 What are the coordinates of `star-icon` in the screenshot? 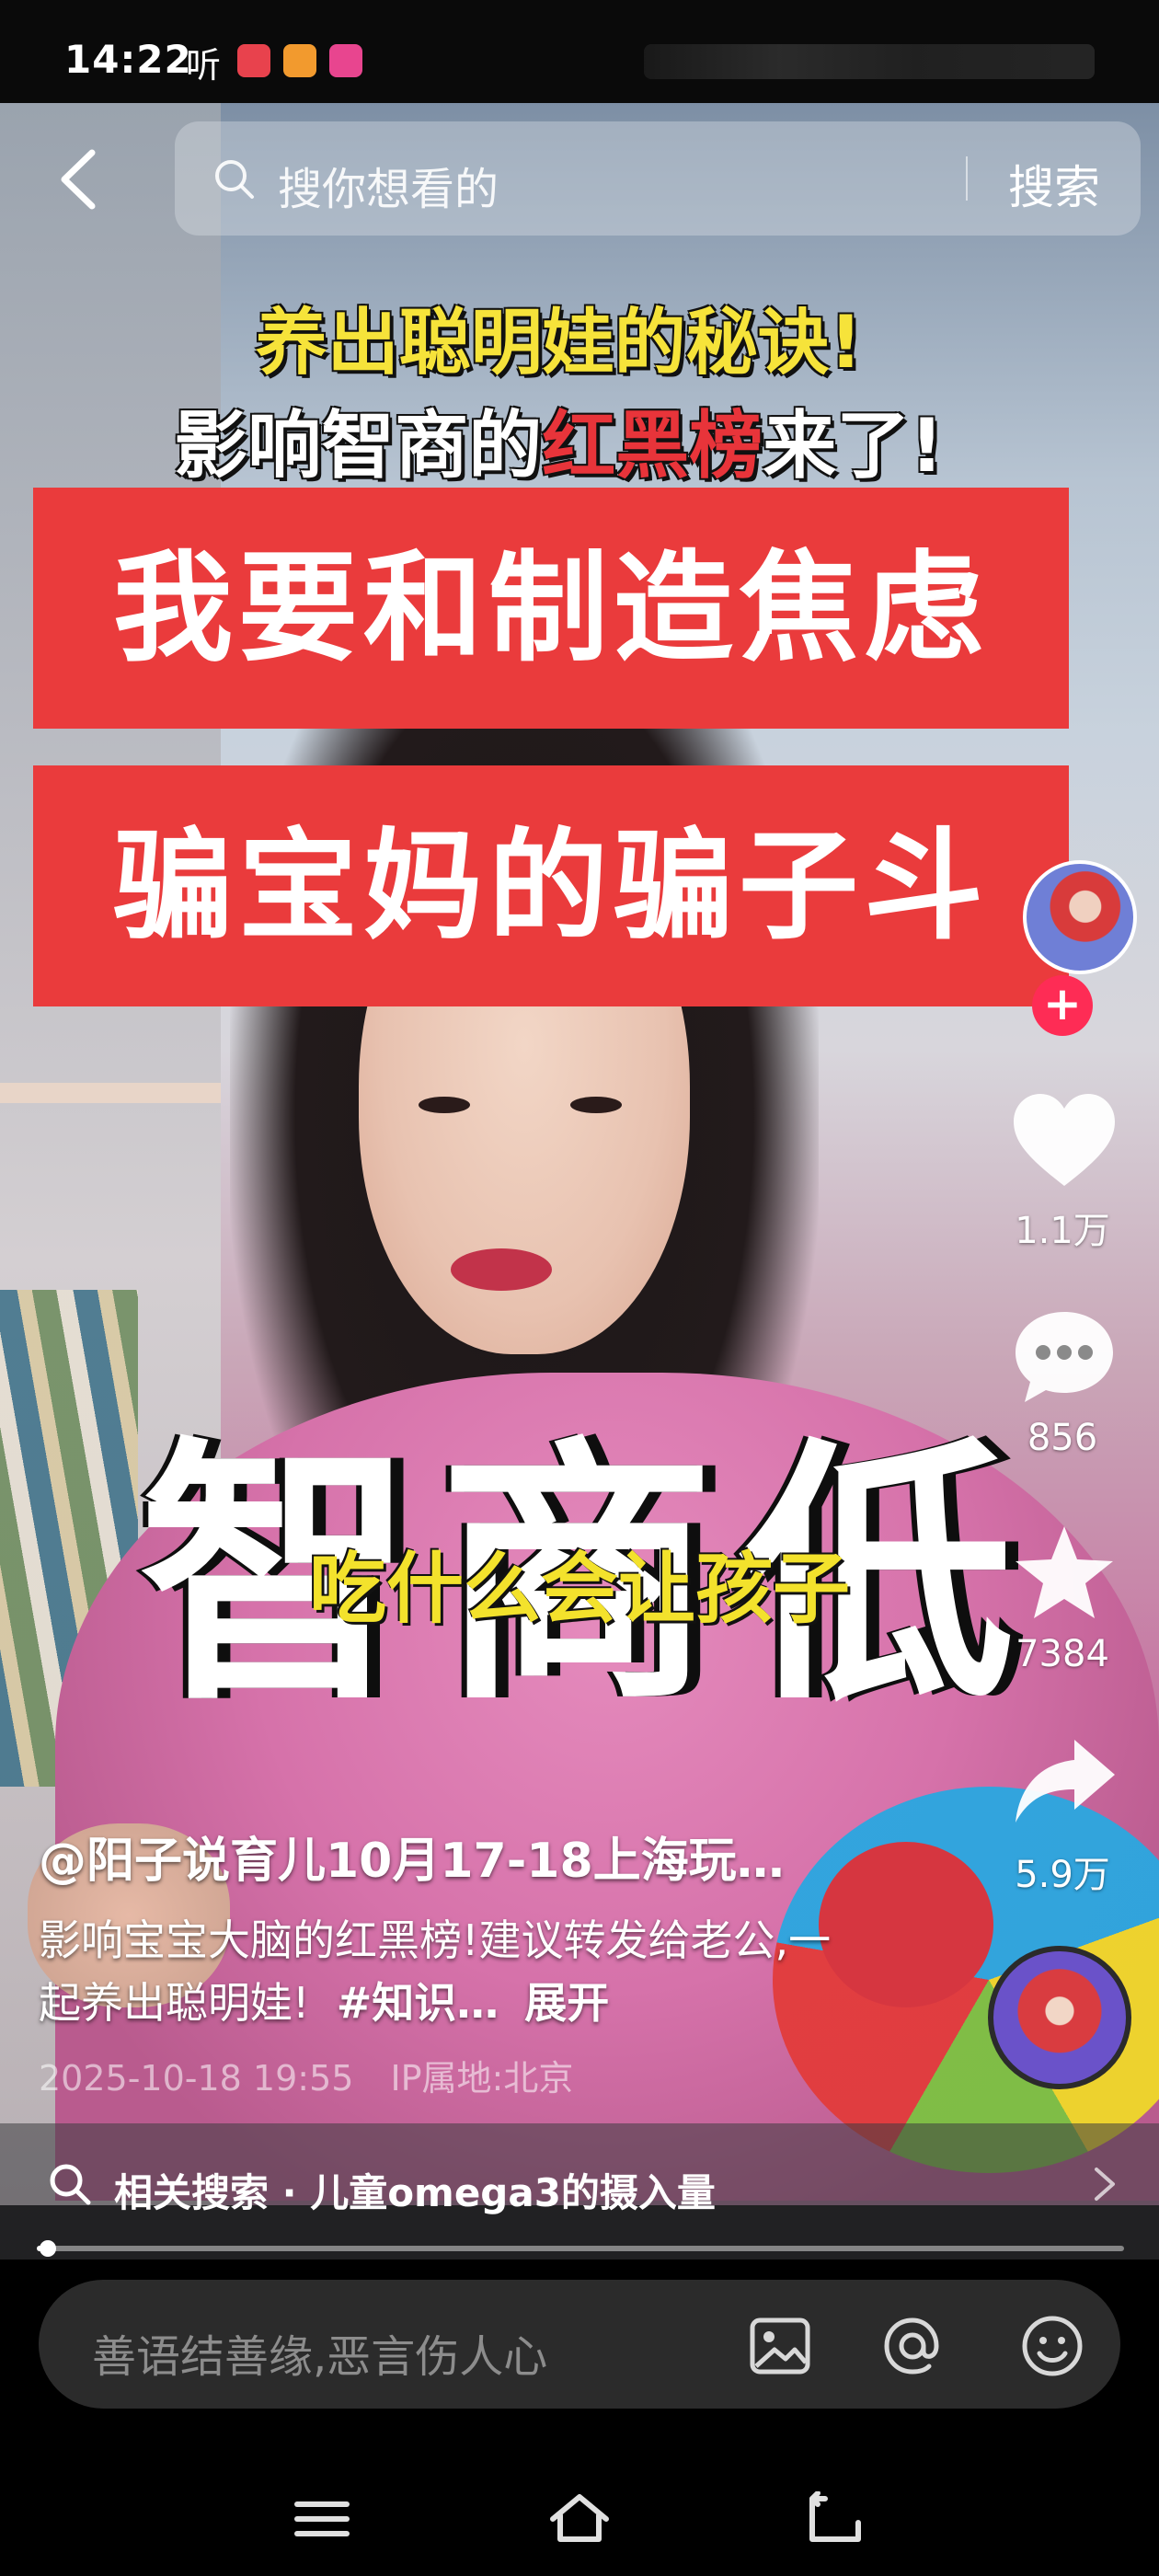 It's located at (1064, 1573).